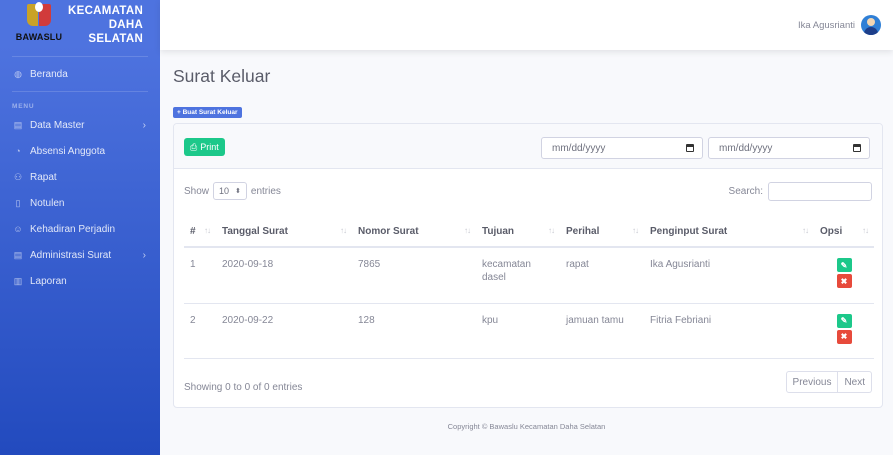 This screenshot has width=893, height=455. I want to click on cell-nomor-surat: 7865, so click(414, 275).